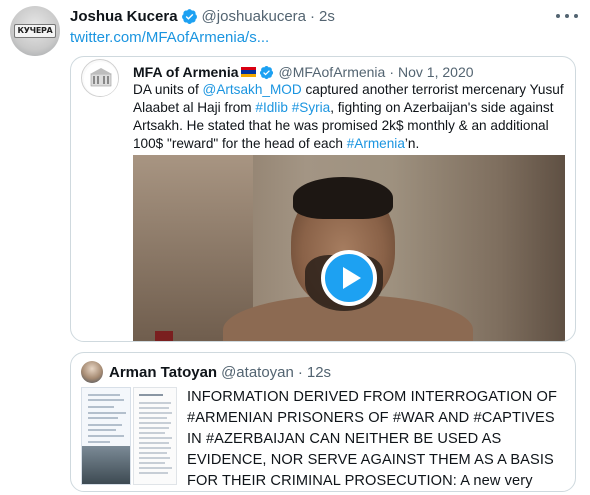 Image resolution: width=590 pixels, height=495 pixels. What do you see at coordinates (319, 372) in the screenshot?
I see `quoted-time: 12s` at bounding box center [319, 372].